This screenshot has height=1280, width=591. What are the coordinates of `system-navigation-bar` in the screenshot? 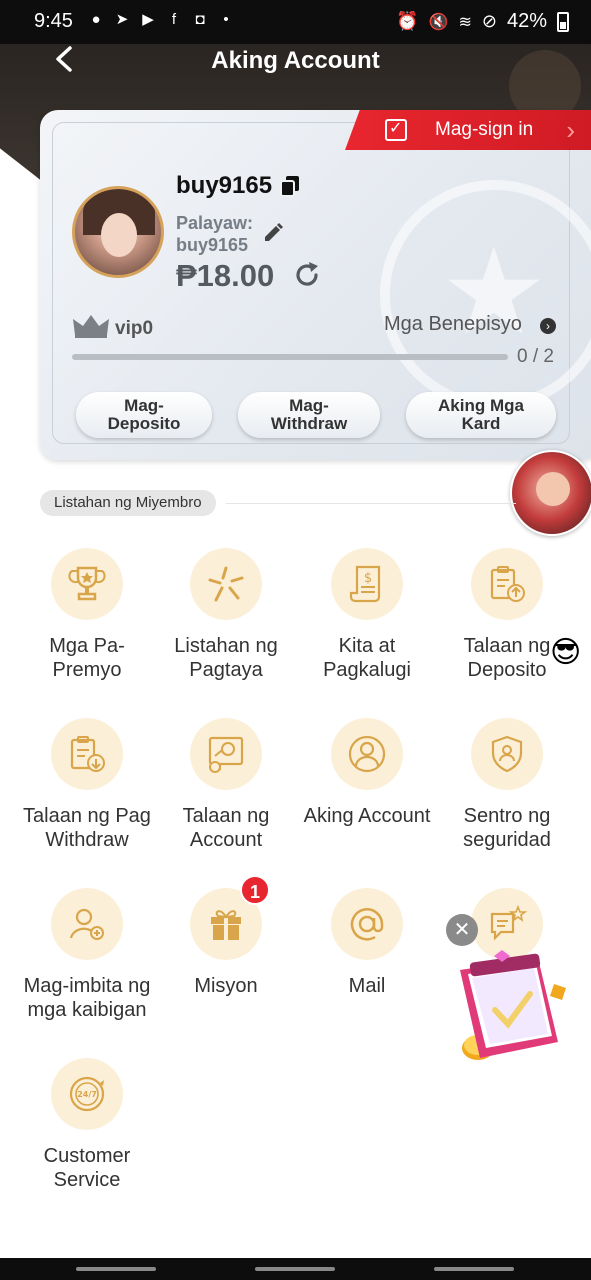 It's located at (295, 1269).